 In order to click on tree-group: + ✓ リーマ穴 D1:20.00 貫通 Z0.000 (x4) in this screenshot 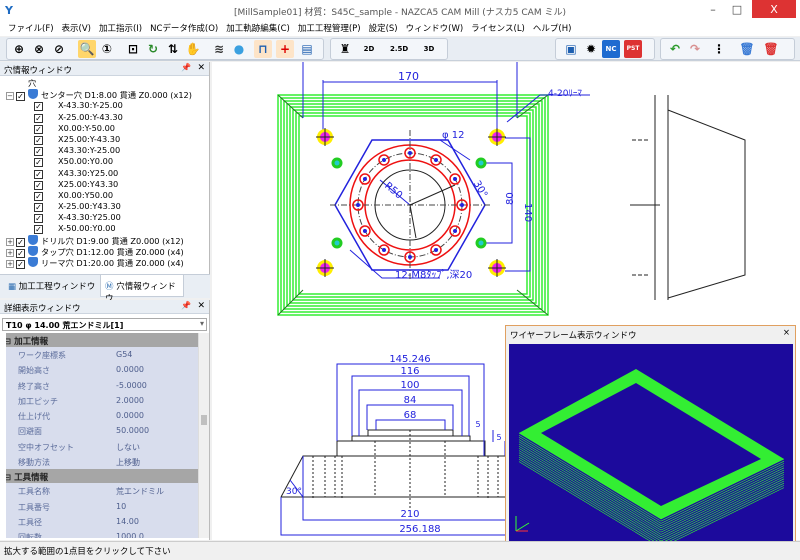, I will do `click(107, 263)`.